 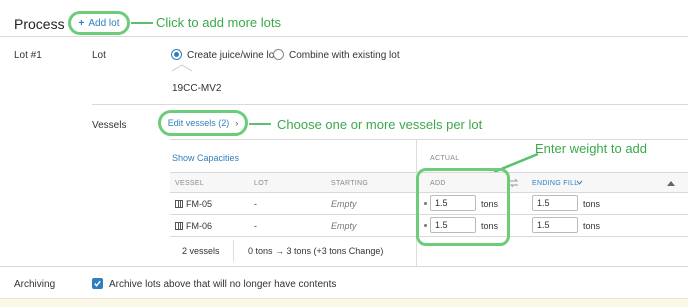 I want to click on weight-change-summary: 0 tons → 3 tons (+3 tons Change), so click(x=316, y=251).